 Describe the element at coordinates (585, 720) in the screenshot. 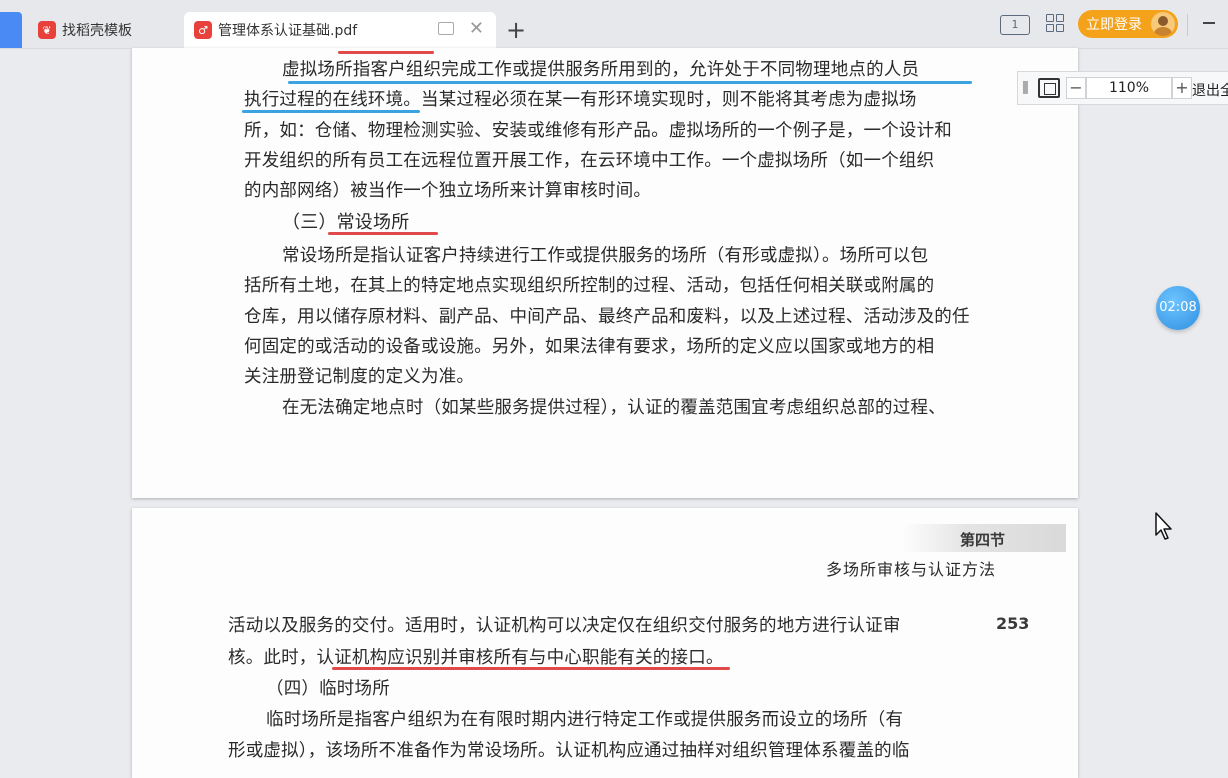

I see `text-line: 临时场所是指客户组织为在有限时期内进行特定工作或提供服务而设立的场所（有` at that location.